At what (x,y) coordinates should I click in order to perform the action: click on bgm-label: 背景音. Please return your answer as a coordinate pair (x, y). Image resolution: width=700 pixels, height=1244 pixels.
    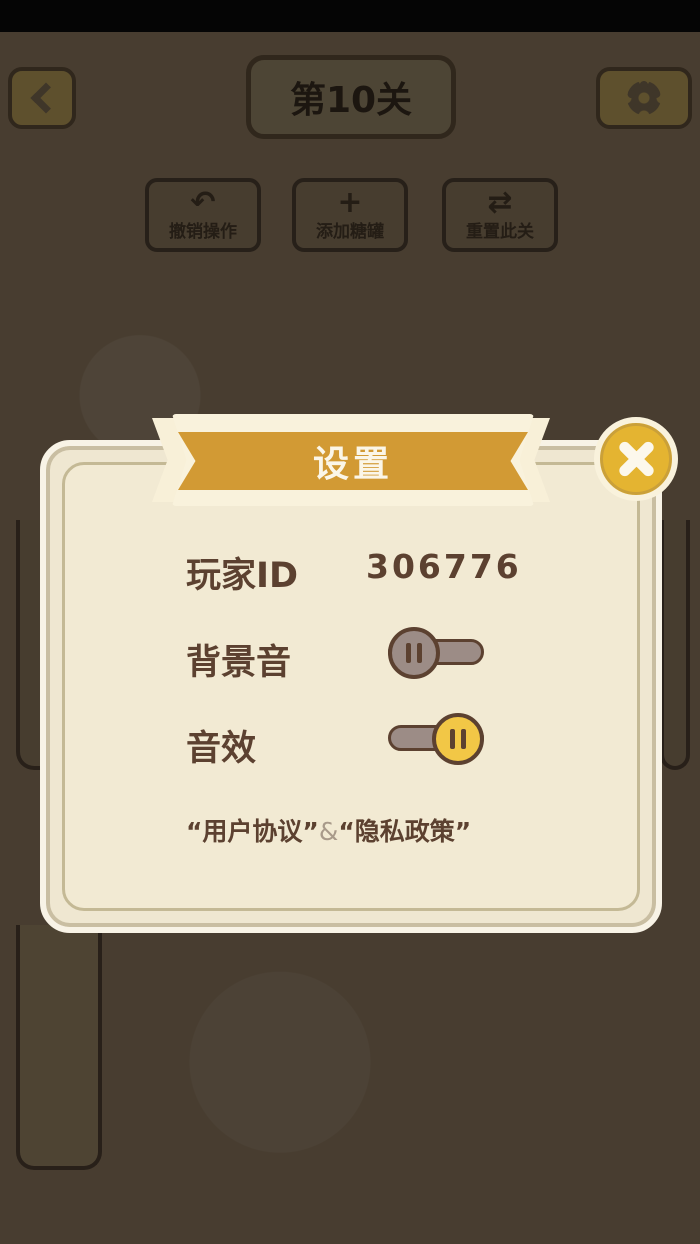
    Looking at the image, I should click on (239, 663).